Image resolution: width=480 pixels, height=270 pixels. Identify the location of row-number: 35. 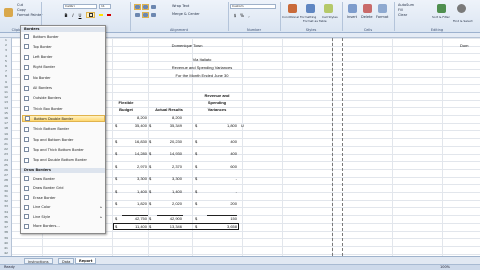
(6, 217).